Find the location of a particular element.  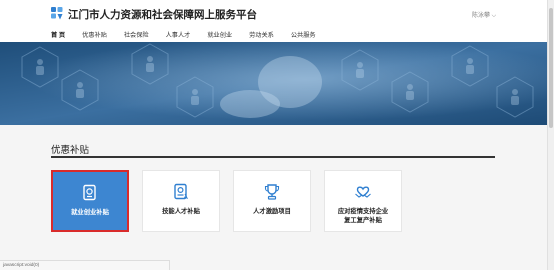

nav-home: 首 页 is located at coordinates (58, 34).